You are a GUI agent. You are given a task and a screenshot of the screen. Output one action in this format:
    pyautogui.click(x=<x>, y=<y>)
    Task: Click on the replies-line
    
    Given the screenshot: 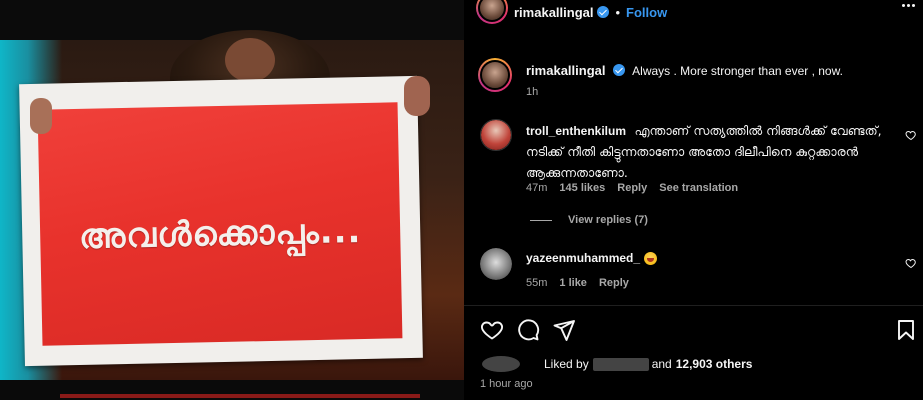 What is the action you would take?
    pyautogui.click(x=541, y=220)
    